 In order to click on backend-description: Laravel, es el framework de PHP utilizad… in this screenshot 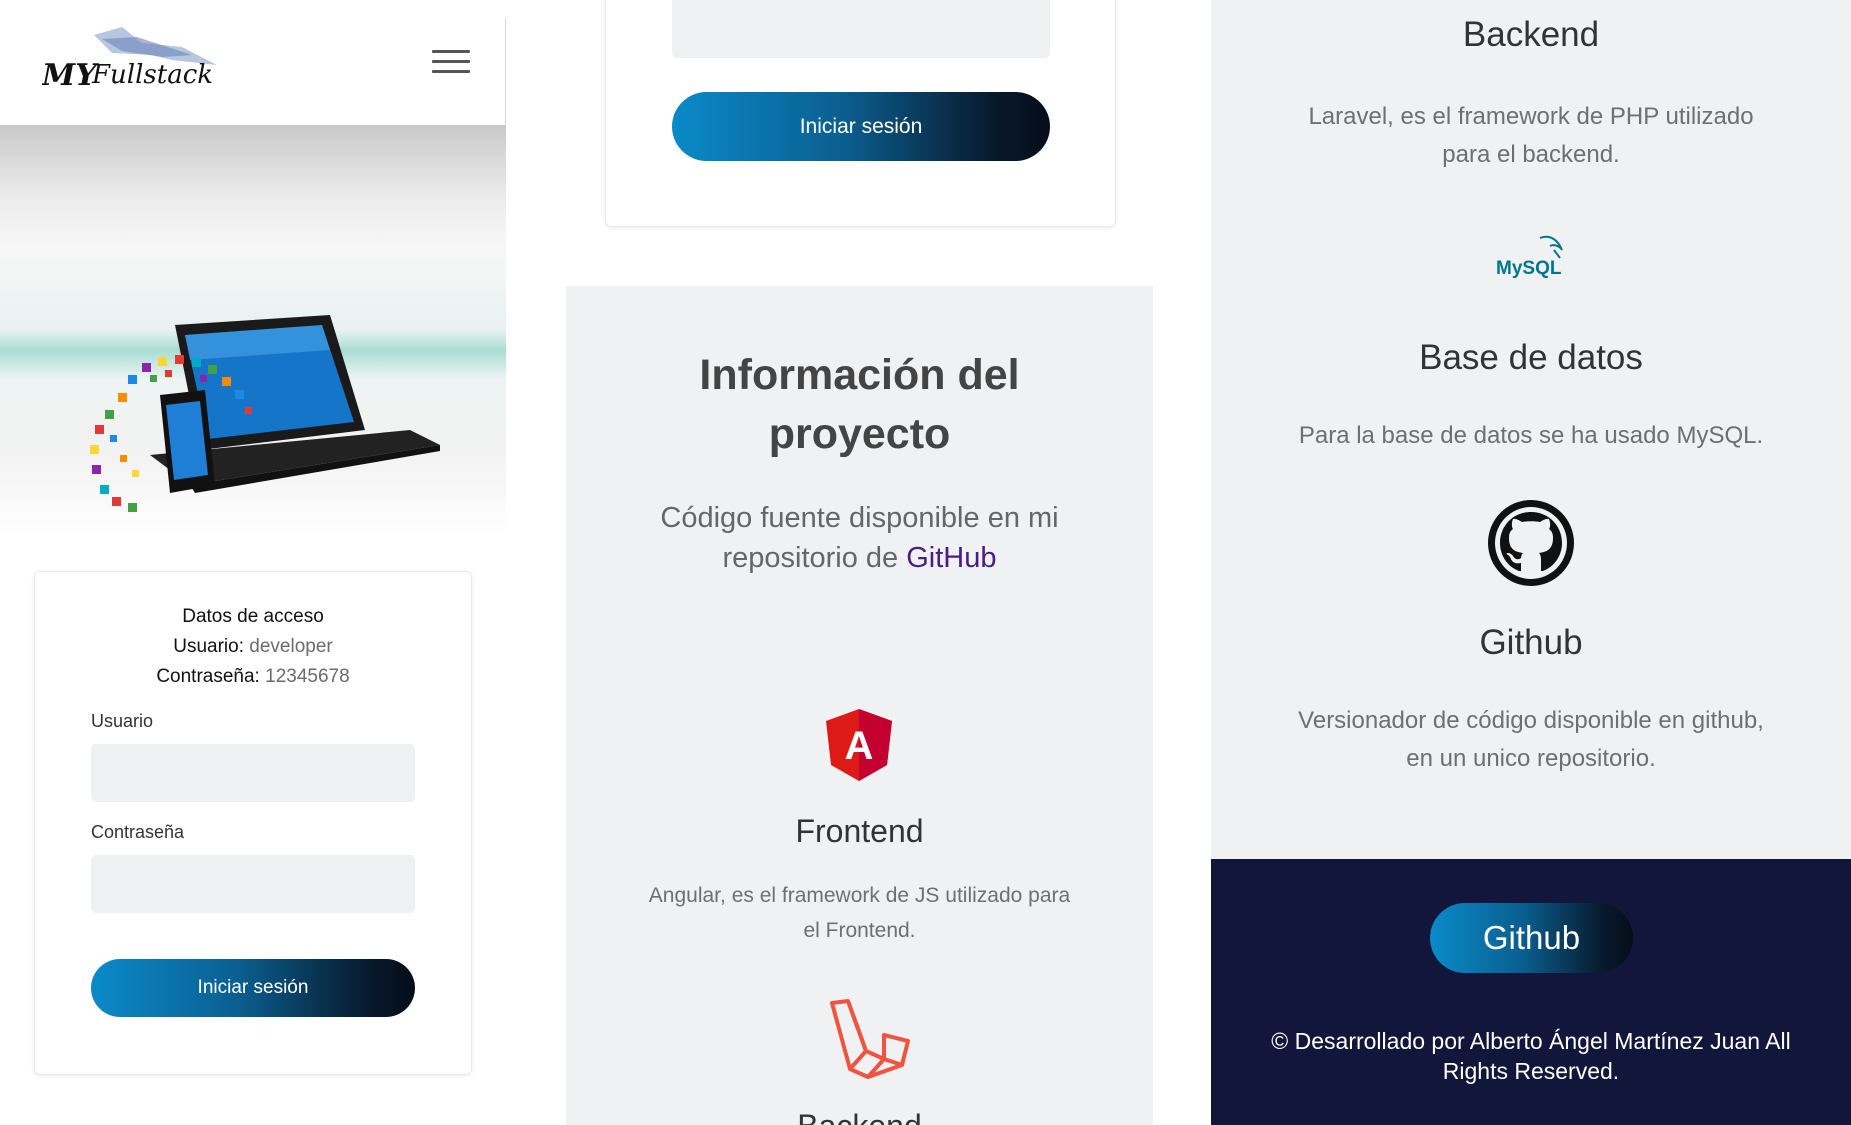, I will do `click(1531, 135)`.